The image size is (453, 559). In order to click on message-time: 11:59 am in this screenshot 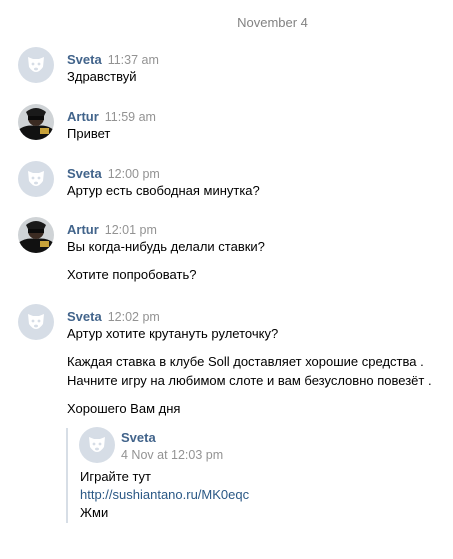, I will do `click(130, 117)`.